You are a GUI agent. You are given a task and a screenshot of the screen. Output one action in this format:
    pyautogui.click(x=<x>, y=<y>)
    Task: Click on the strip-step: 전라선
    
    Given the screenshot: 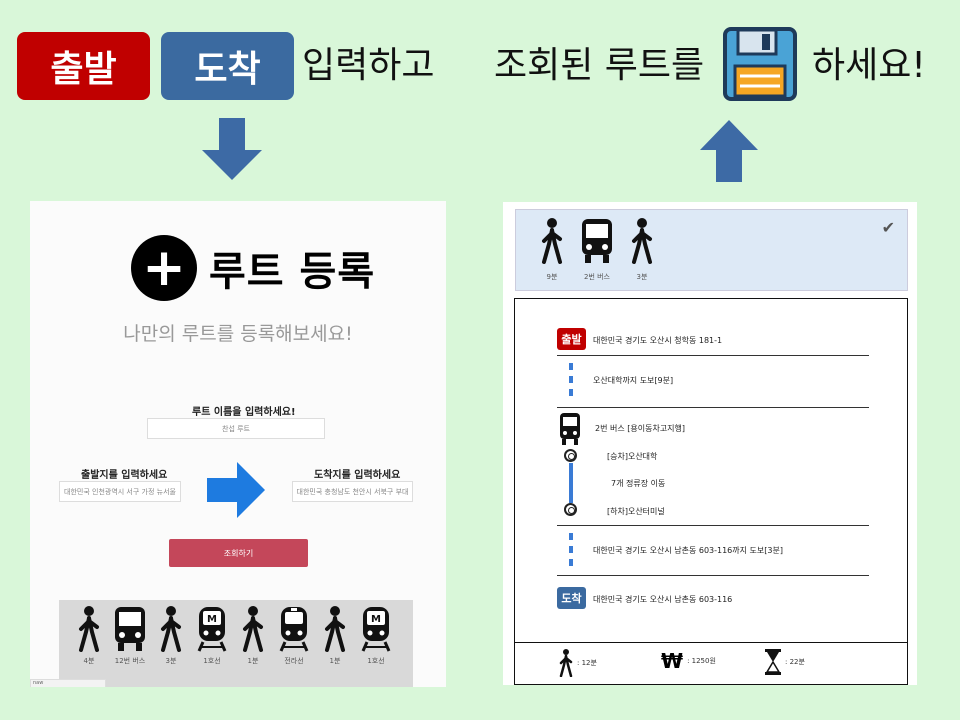 What is the action you would take?
    pyautogui.click(x=294, y=633)
    